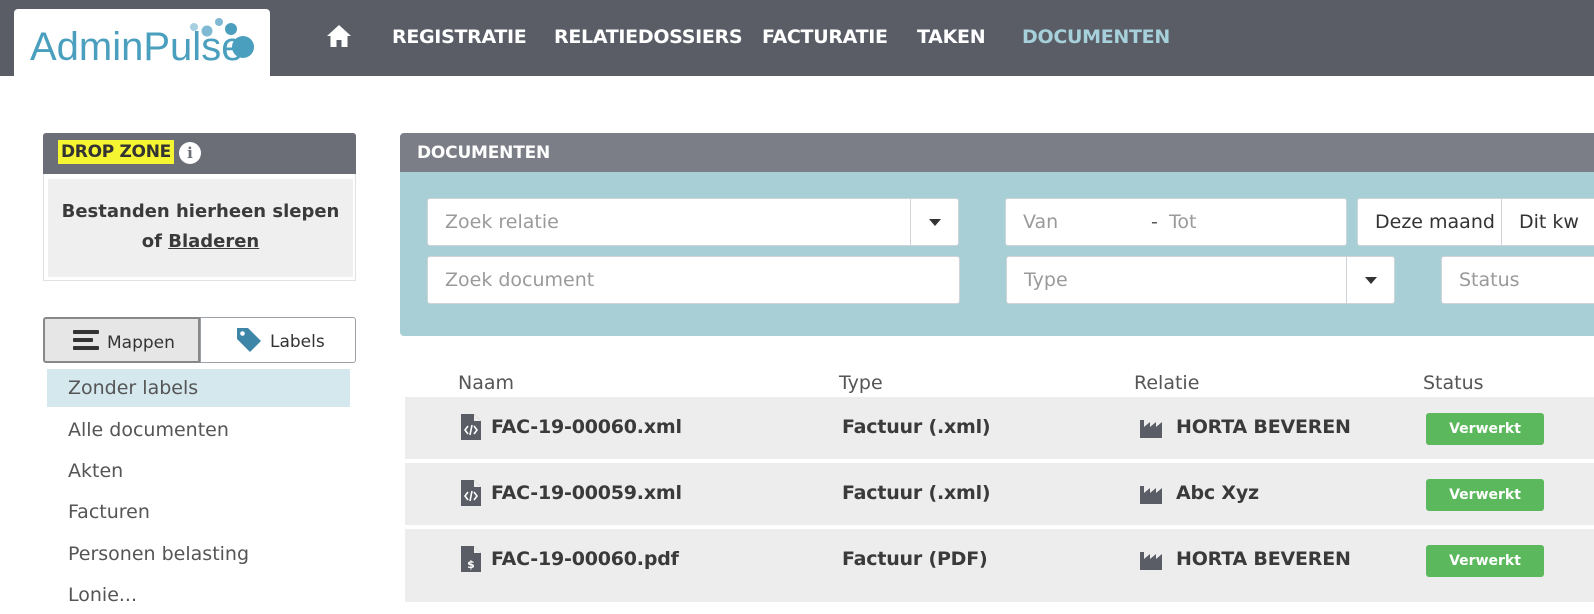 This screenshot has width=1594, height=614. What do you see at coordinates (586, 427) in the screenshot?
I see `document-name: FAC-19-00060.xml` at bounding box center [586, 427].